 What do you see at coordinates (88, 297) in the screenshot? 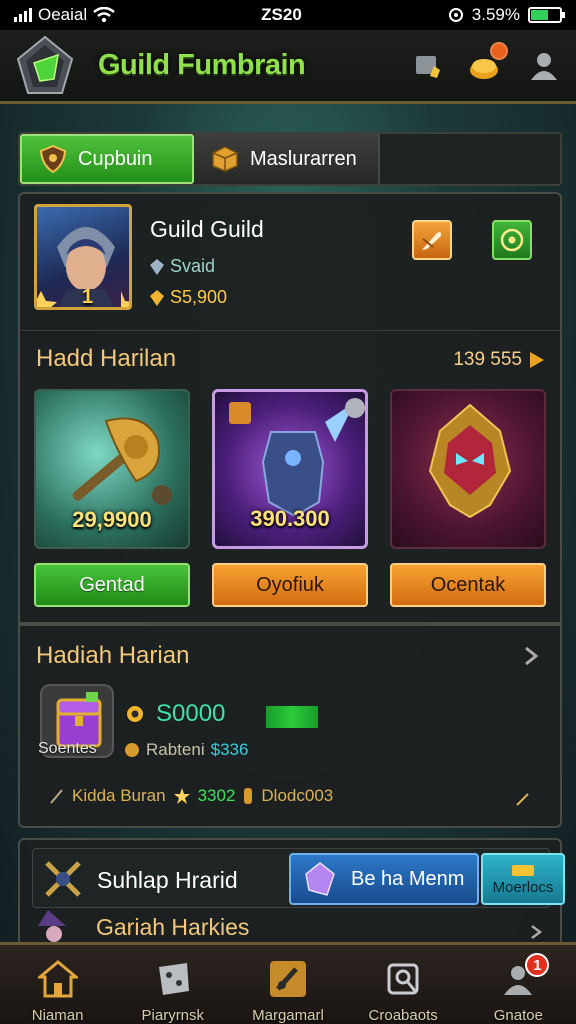
I see `hero-rank: 1` at bounding box center [88, 297].